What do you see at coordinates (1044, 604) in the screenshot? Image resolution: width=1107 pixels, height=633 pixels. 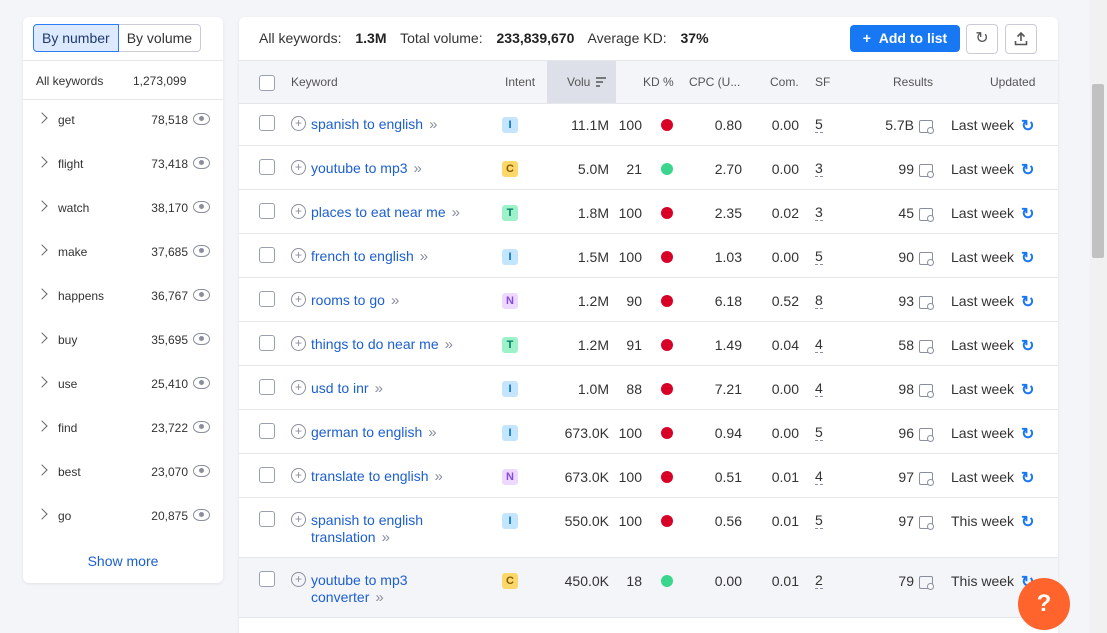 I see `help-button: ?` at bounding box center [1044, 604].